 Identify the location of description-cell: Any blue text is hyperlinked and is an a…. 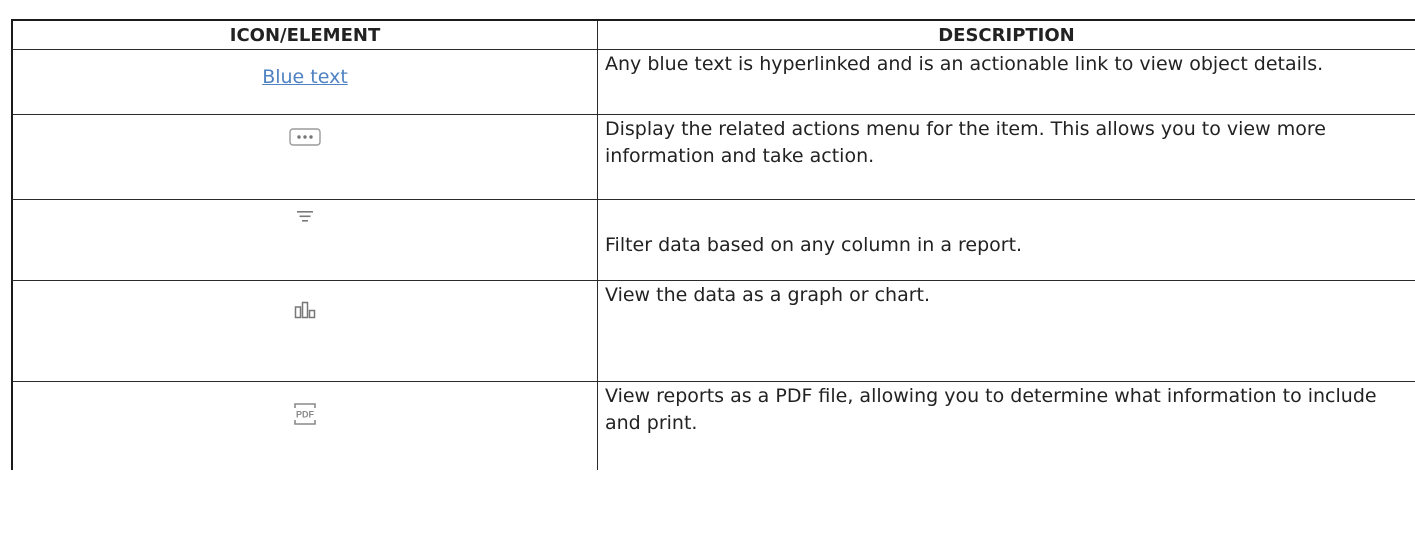
(964, 64).